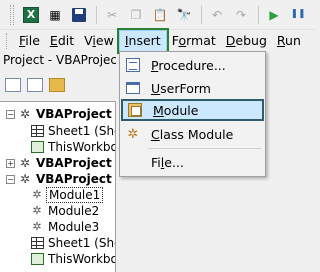  What do you see at coordinates (201, 40) in the screenshot?
I see `menu-format-label: rmat` at bounding box center [201, 40].